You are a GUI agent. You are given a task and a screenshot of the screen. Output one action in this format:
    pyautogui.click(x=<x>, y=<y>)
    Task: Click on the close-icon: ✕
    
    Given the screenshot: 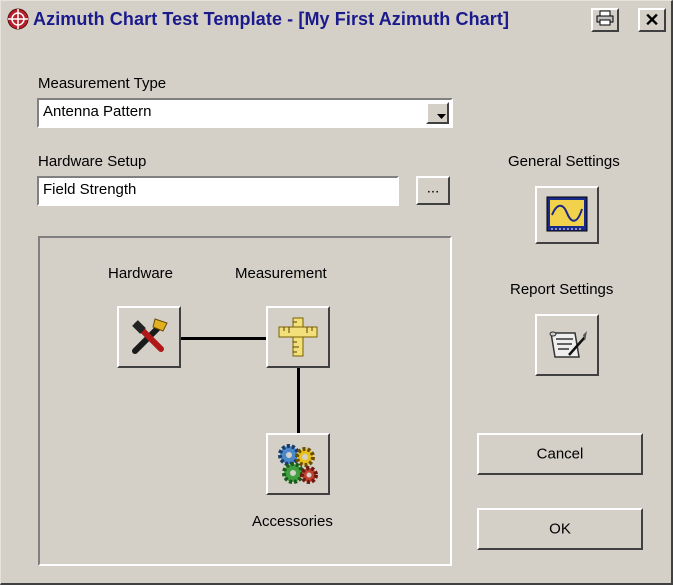 What is the action you would take?
    pyautogui.click(x=652, y=19)
    